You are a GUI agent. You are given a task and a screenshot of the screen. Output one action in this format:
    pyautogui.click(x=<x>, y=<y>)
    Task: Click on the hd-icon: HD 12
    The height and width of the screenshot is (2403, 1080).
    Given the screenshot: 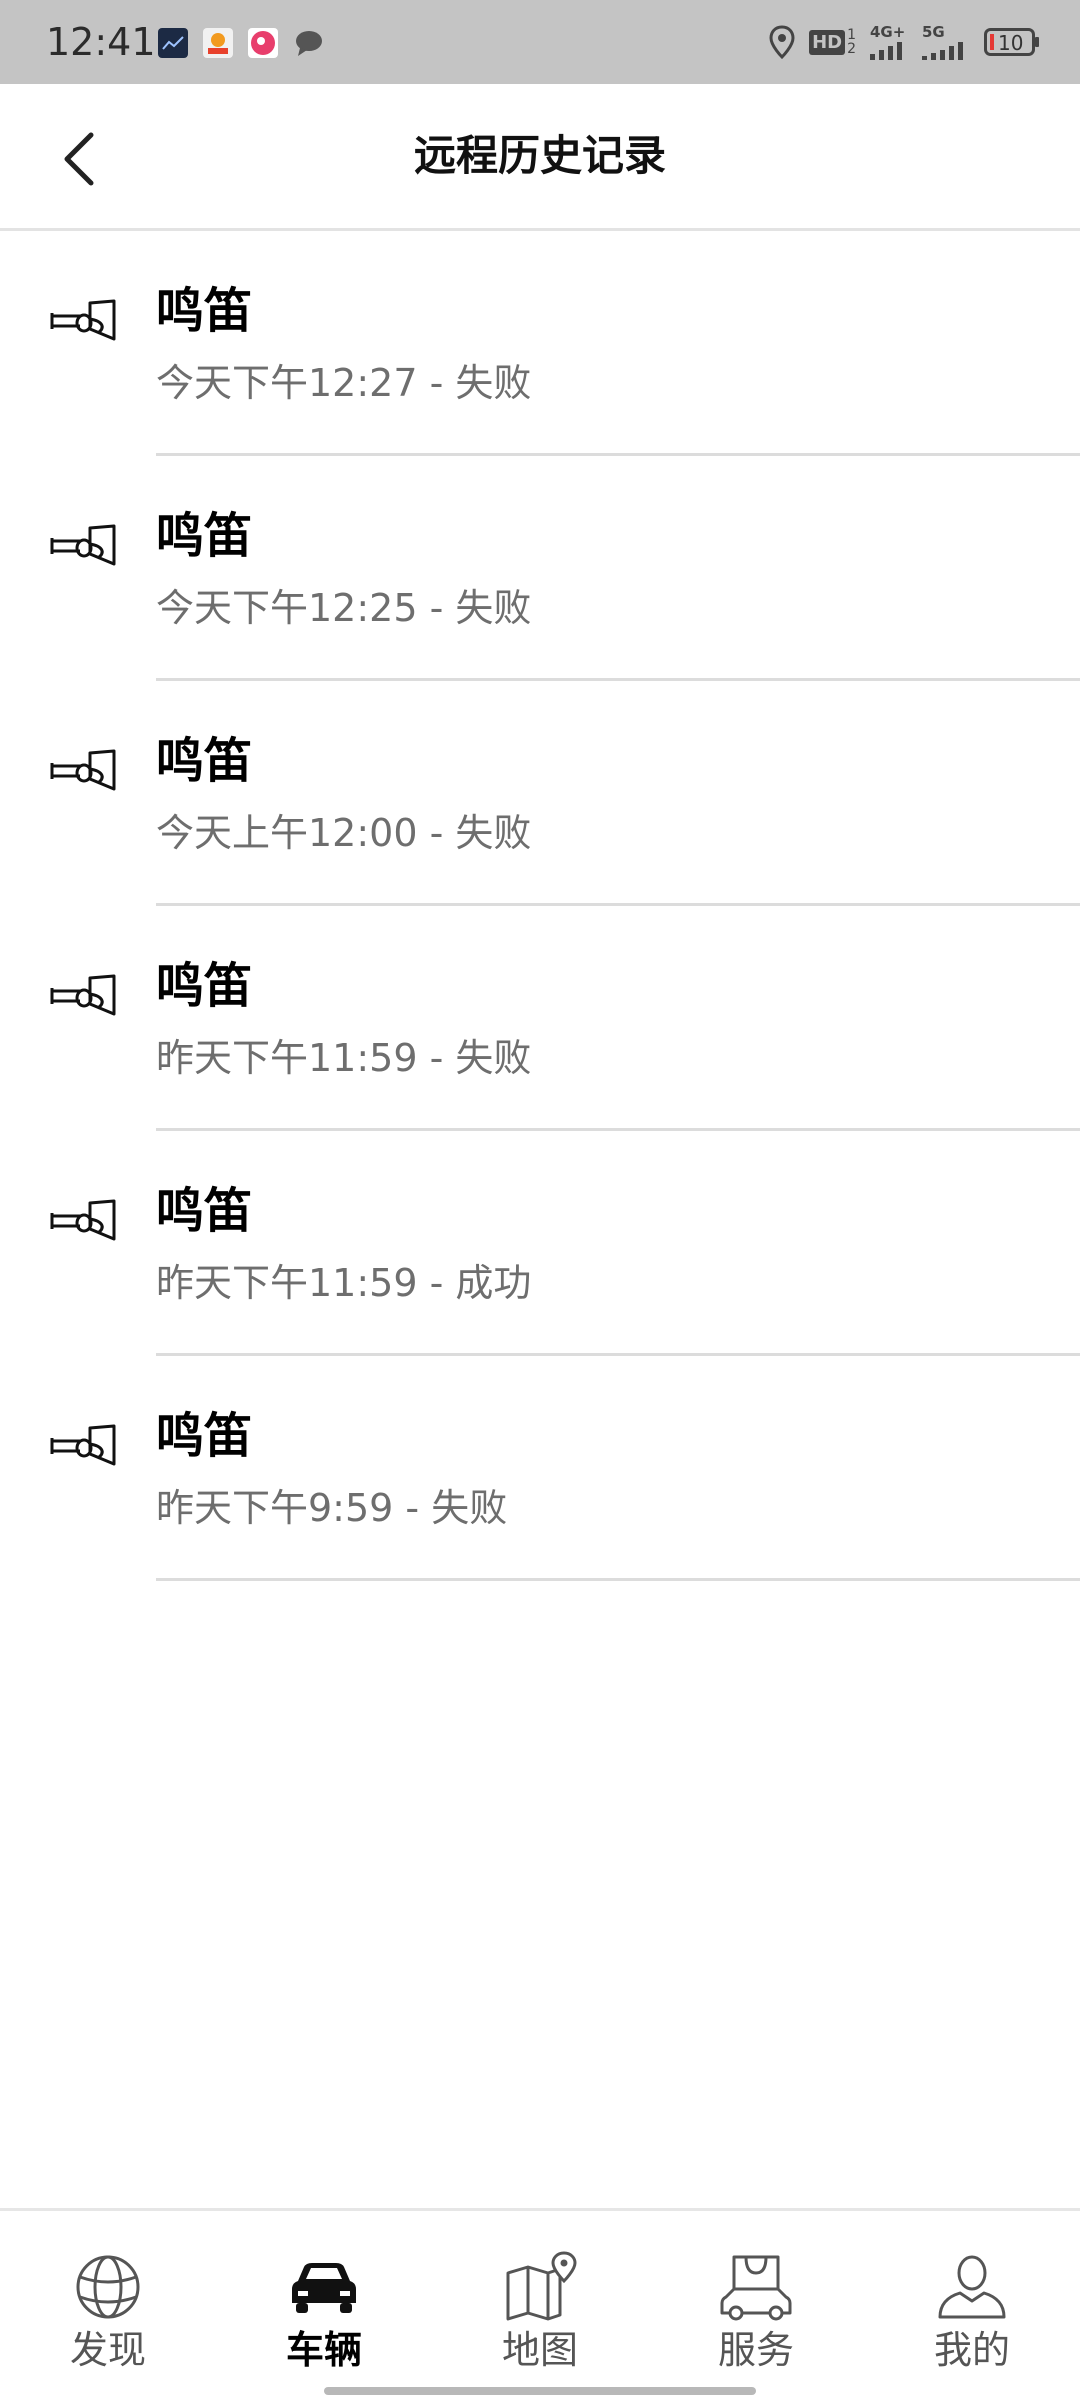 What is the action you would take?
    pyautogui.click(x=832, y=42)
    